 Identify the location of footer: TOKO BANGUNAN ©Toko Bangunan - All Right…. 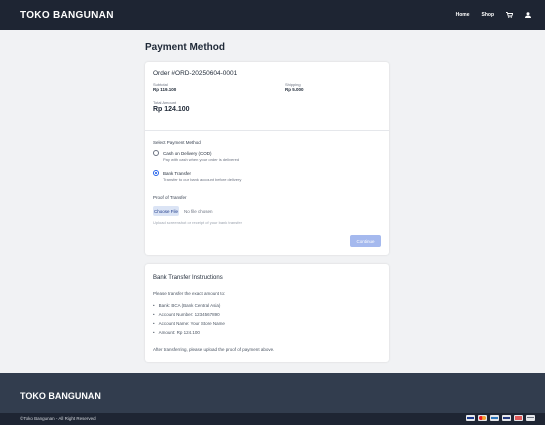
(272, 399).